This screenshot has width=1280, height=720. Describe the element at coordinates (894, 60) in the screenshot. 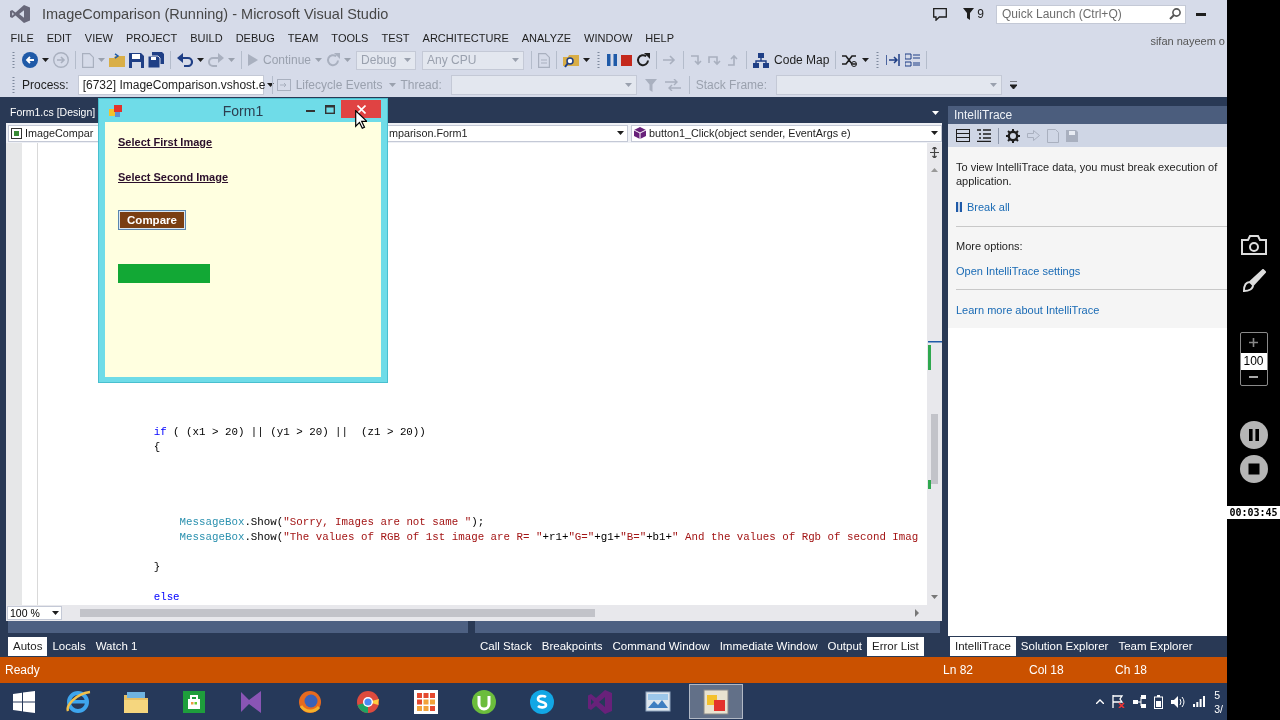

I see `indent-icon` at that location.